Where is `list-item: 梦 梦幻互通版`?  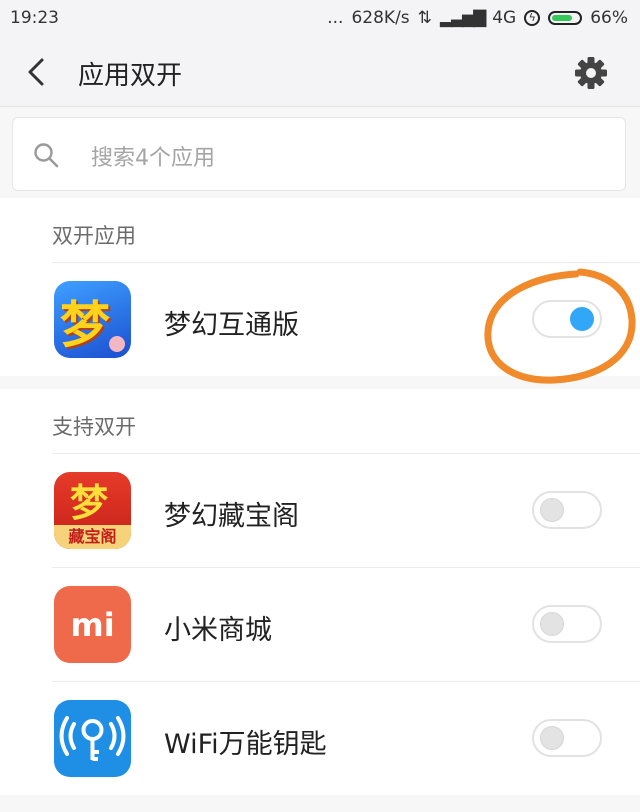
list-item: 梦 梦幻互通版 is located at coordinates (346, 319).